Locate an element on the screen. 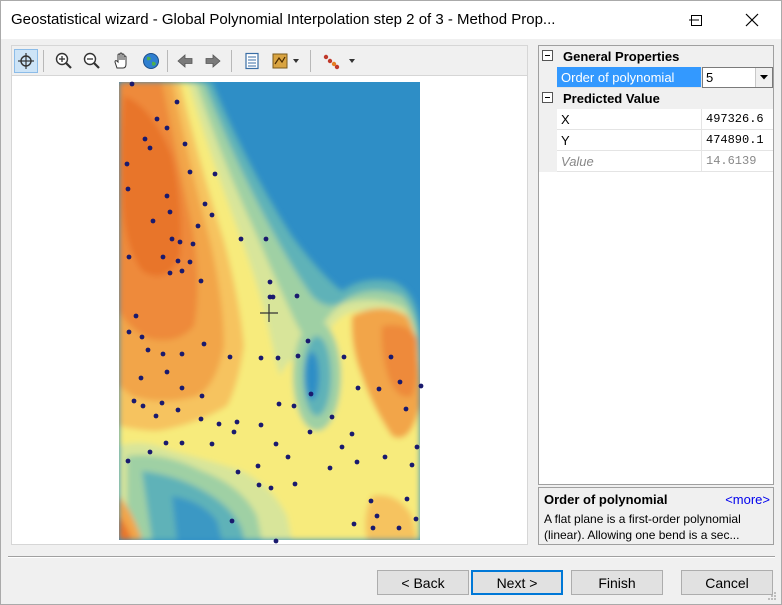  property-row-x: X 497326.6 is located at coordinates (656, 119).